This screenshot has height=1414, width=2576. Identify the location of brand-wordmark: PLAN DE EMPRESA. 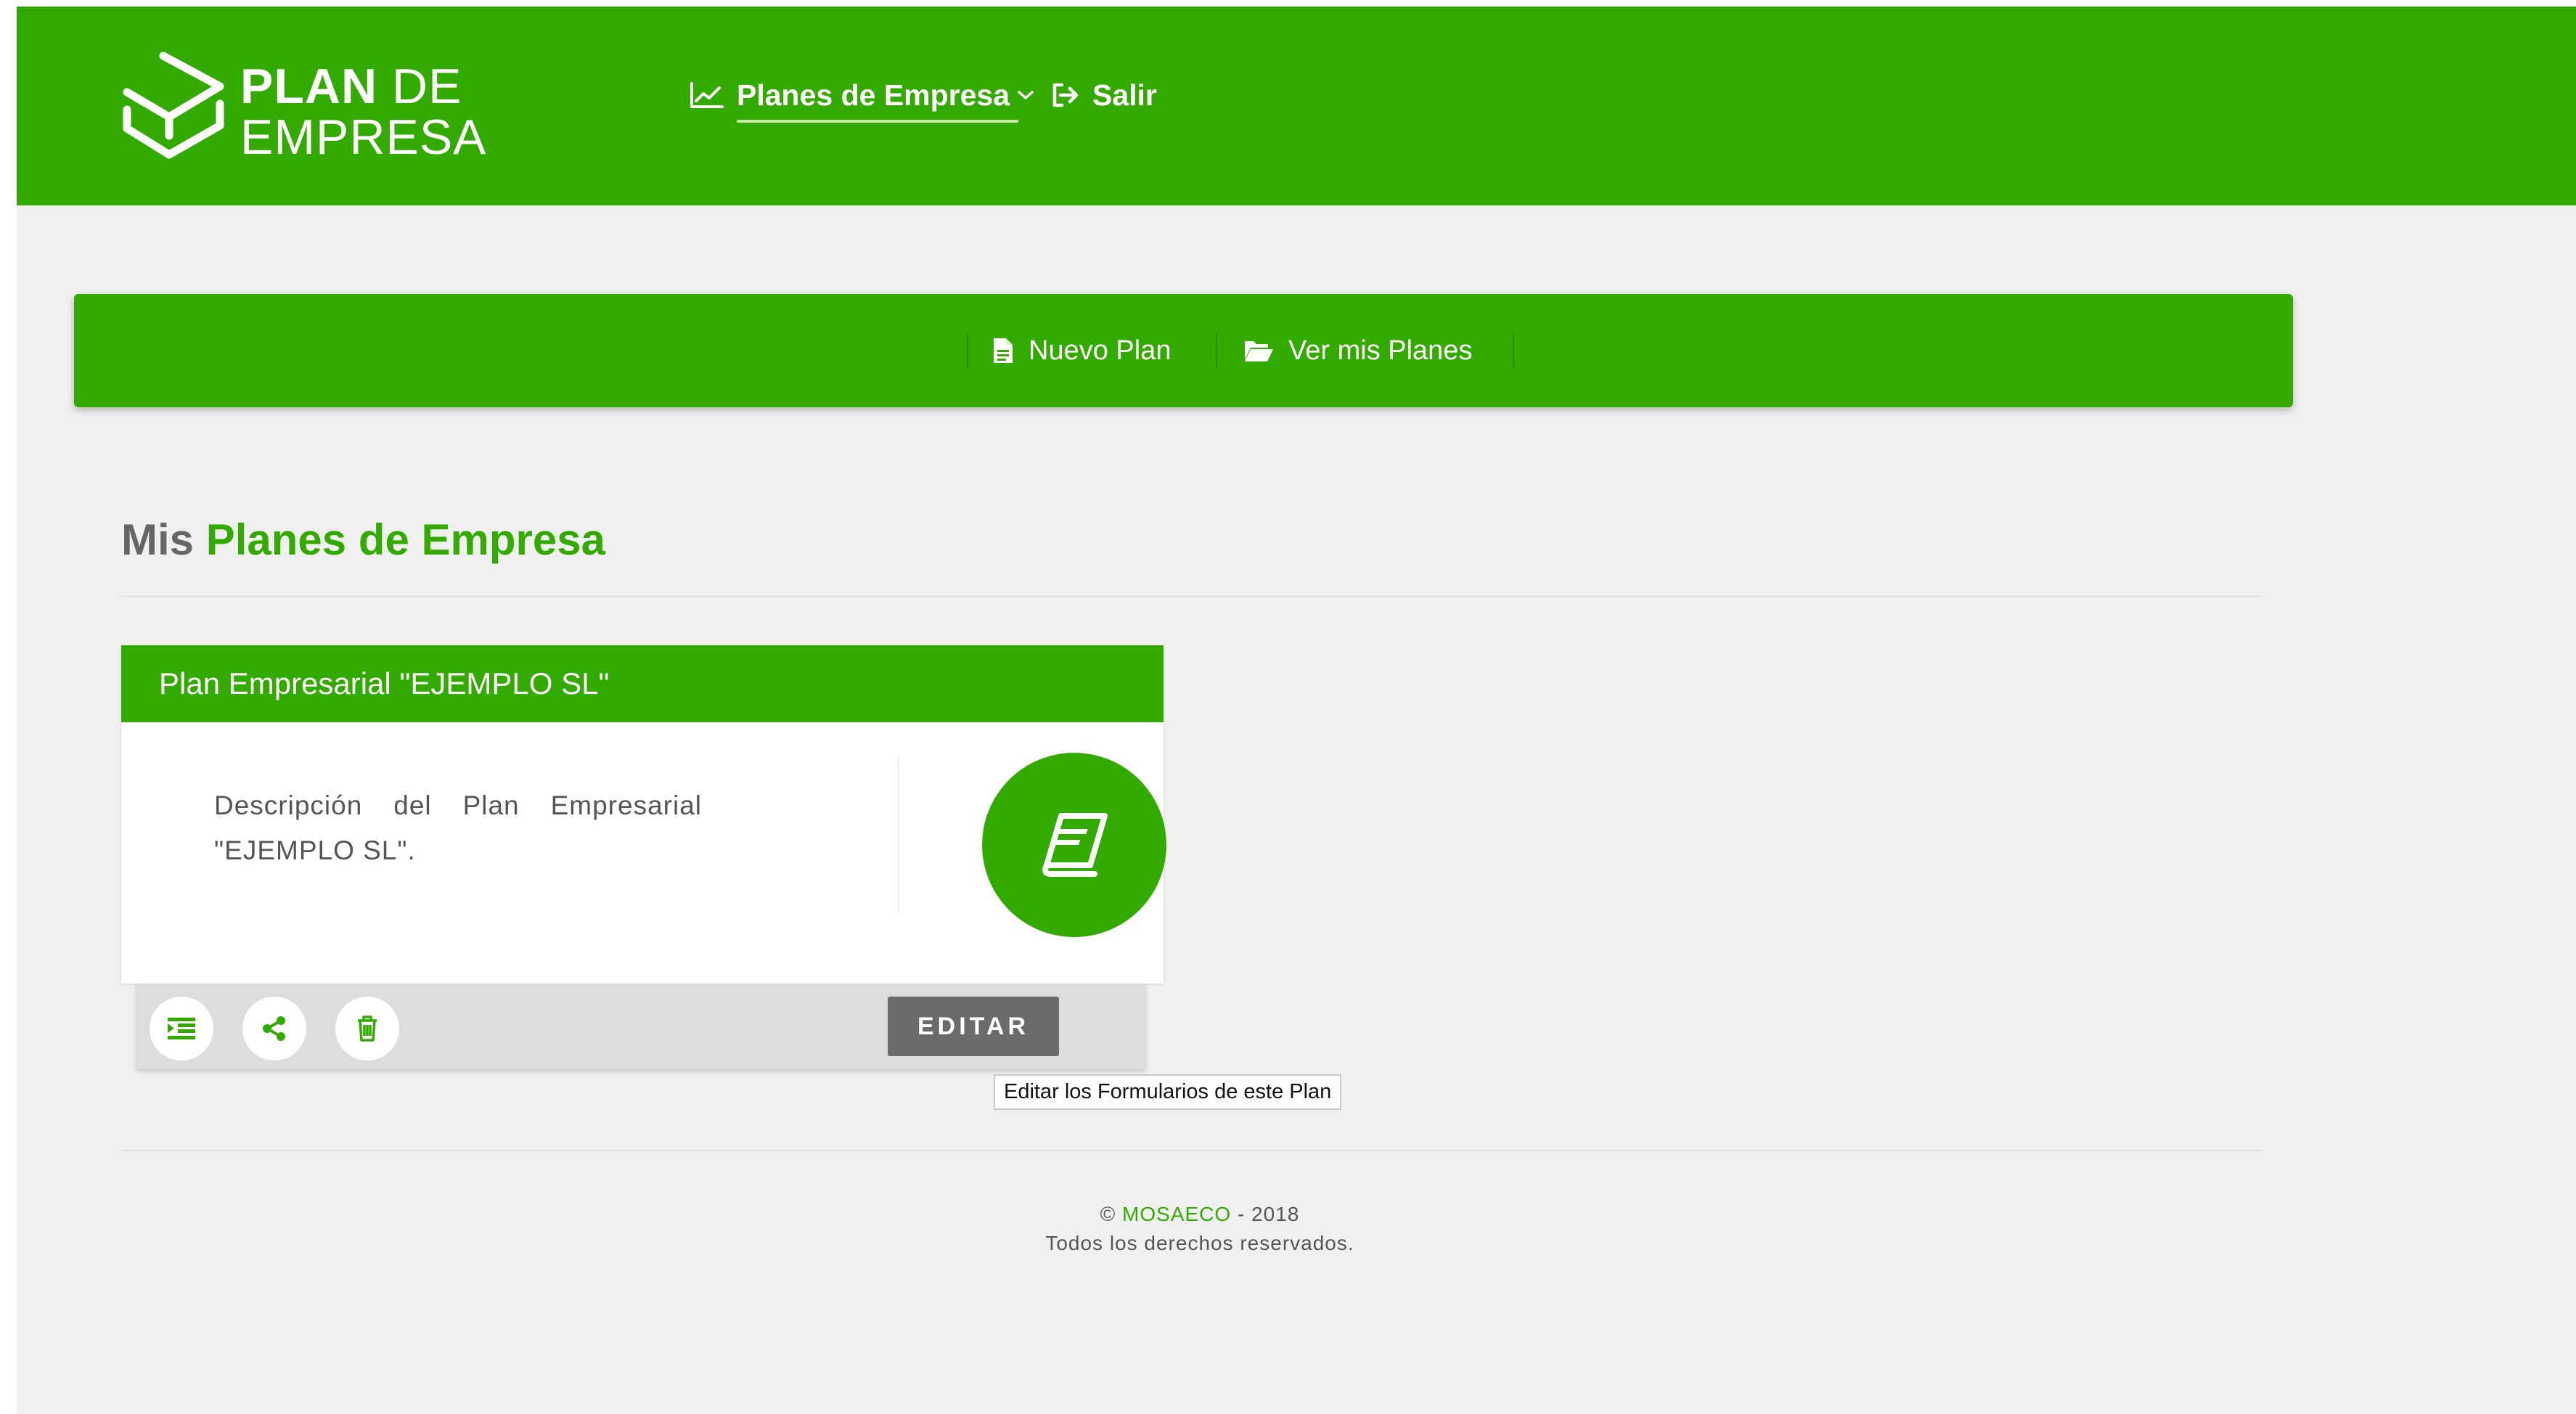
(363, 112).